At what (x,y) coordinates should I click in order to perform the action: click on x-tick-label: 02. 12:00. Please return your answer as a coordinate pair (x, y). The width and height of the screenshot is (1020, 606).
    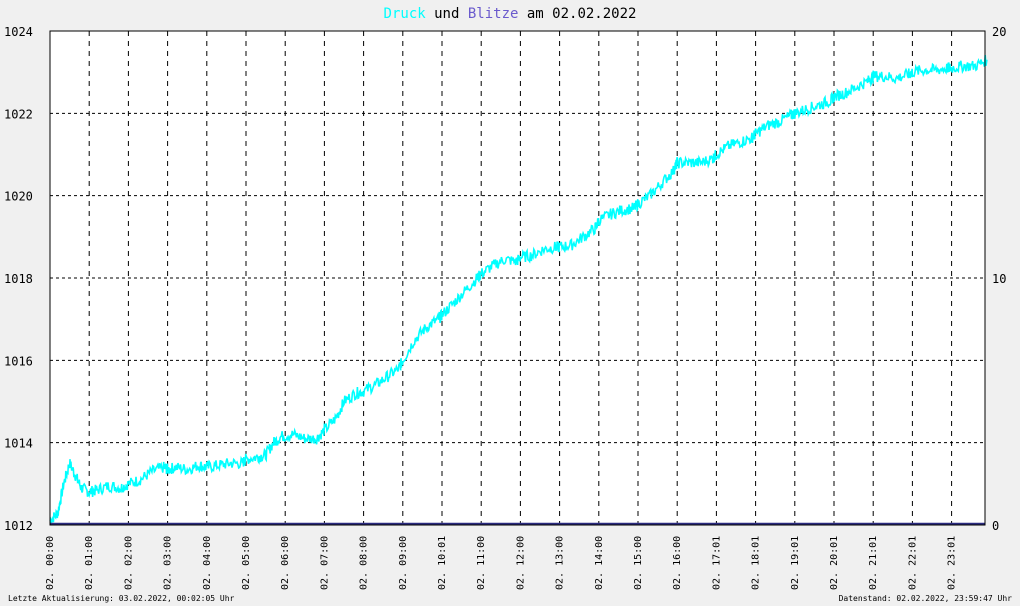
    Looking at the image, I should click on (520, 563).